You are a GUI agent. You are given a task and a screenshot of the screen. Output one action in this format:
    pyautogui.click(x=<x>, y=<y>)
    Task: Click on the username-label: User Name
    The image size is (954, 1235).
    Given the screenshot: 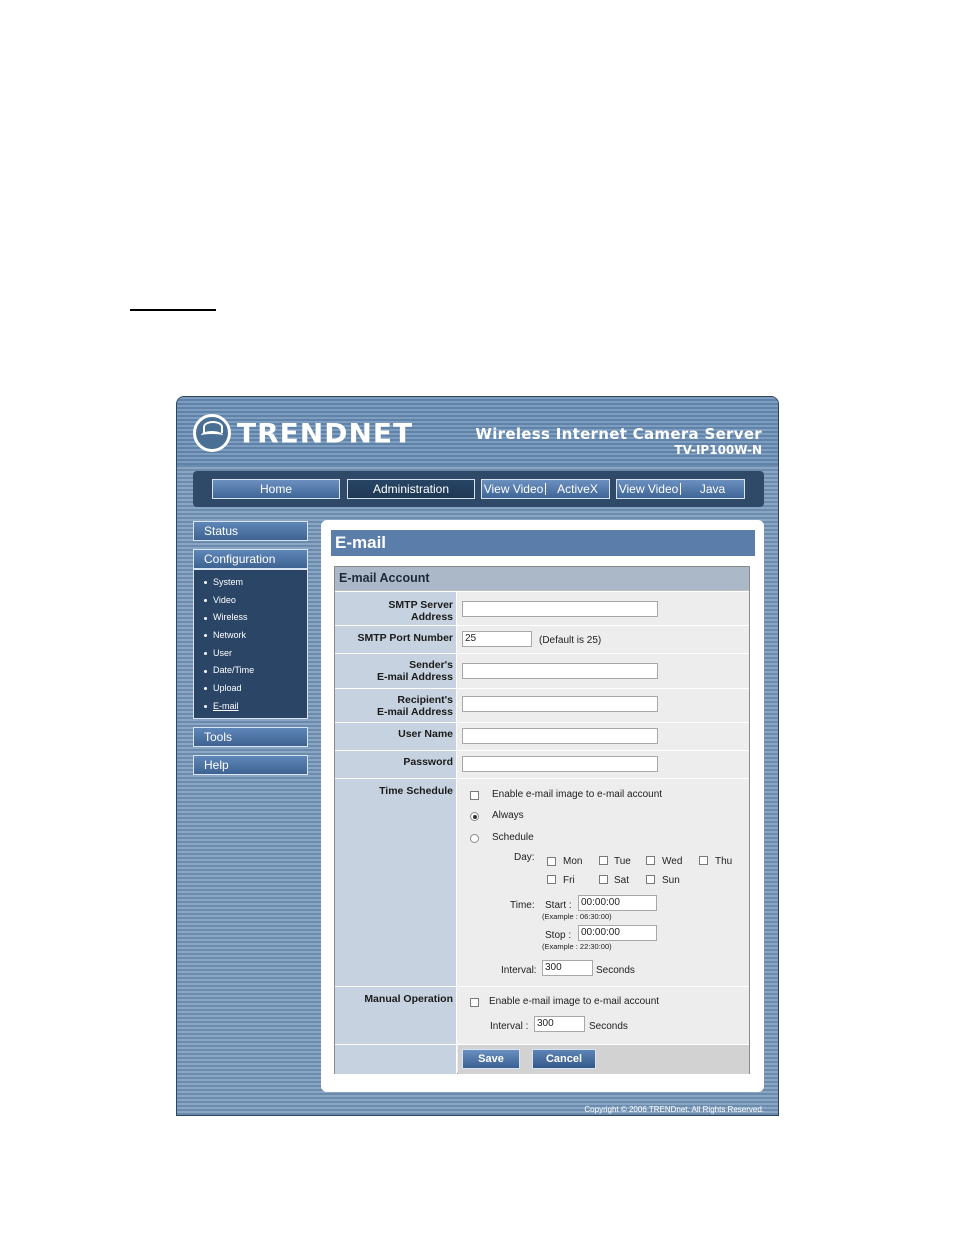 What is the action you would take?
    pyautogui.click(x=396, y=737)
    